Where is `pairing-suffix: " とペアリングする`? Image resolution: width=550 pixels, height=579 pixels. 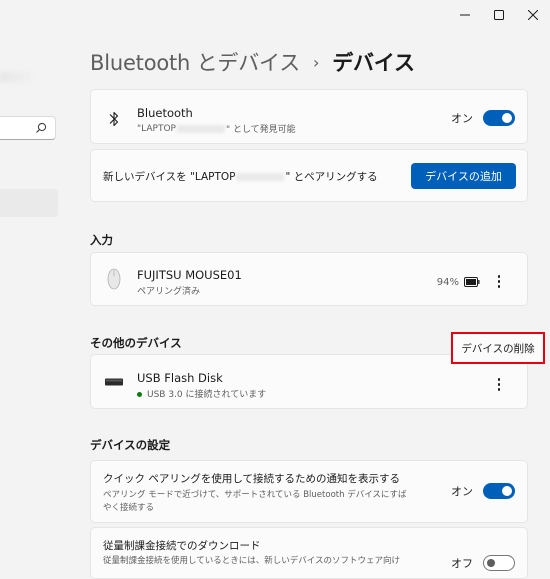 pairing-suffix: " とペアリングする is located at coordinates (331, 177).